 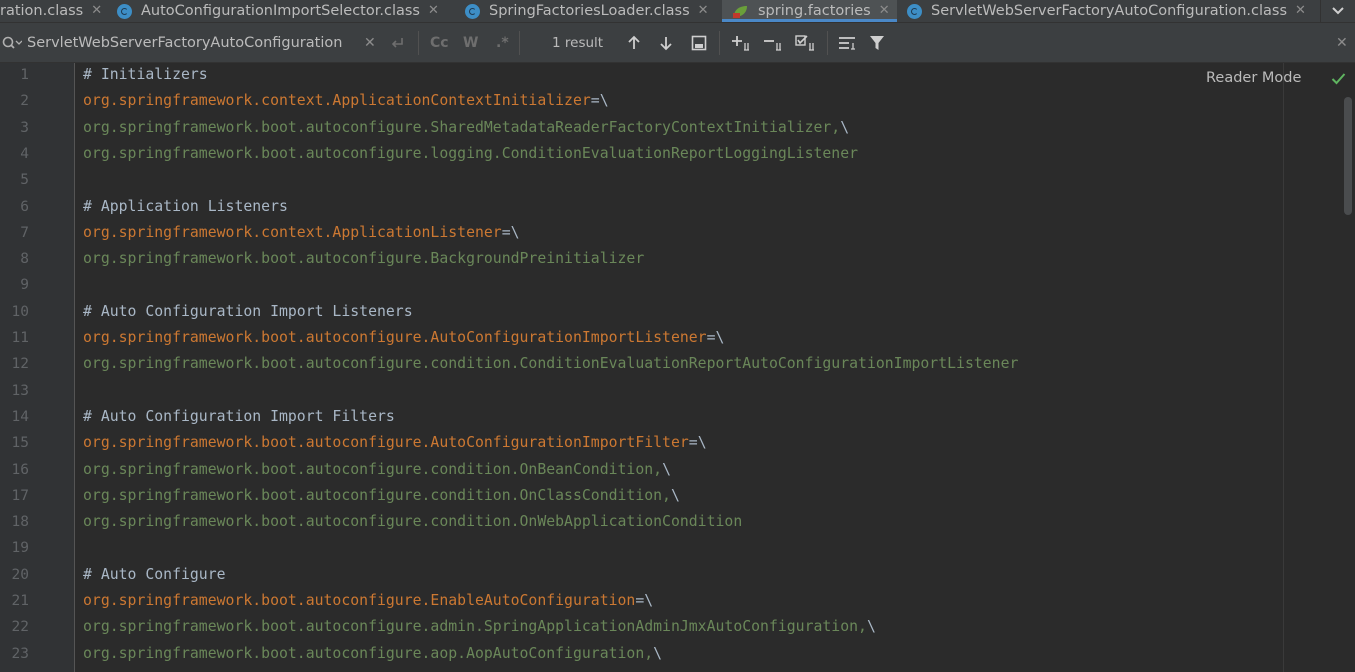 I want to click on inspections-ok-icon, so click(x=1338, y=78).